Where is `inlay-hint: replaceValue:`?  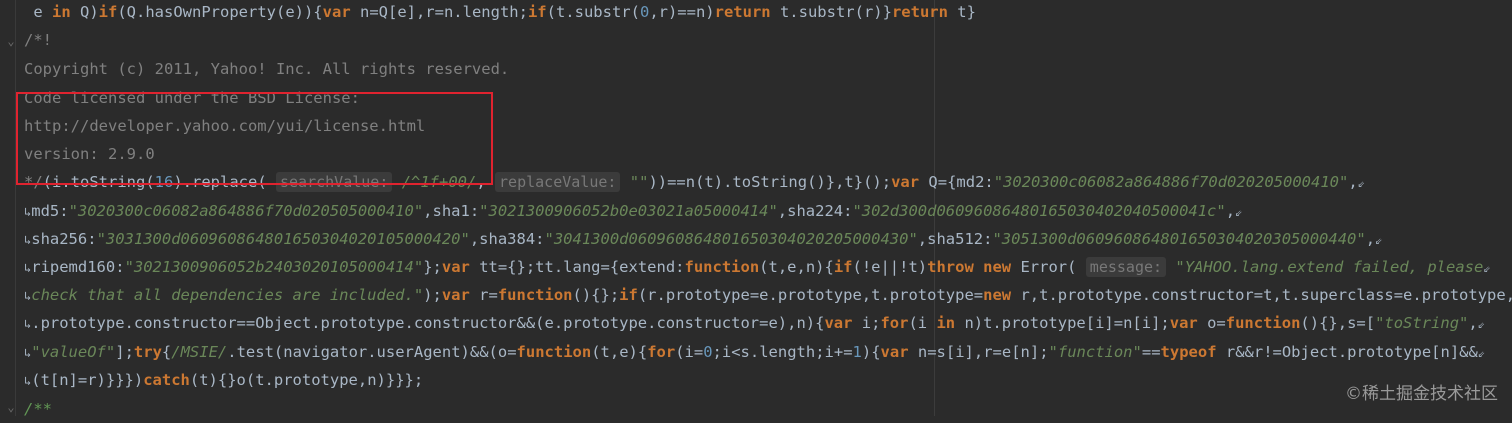 inlay-hint: replaceValue: is located at coordinates (558, 182).